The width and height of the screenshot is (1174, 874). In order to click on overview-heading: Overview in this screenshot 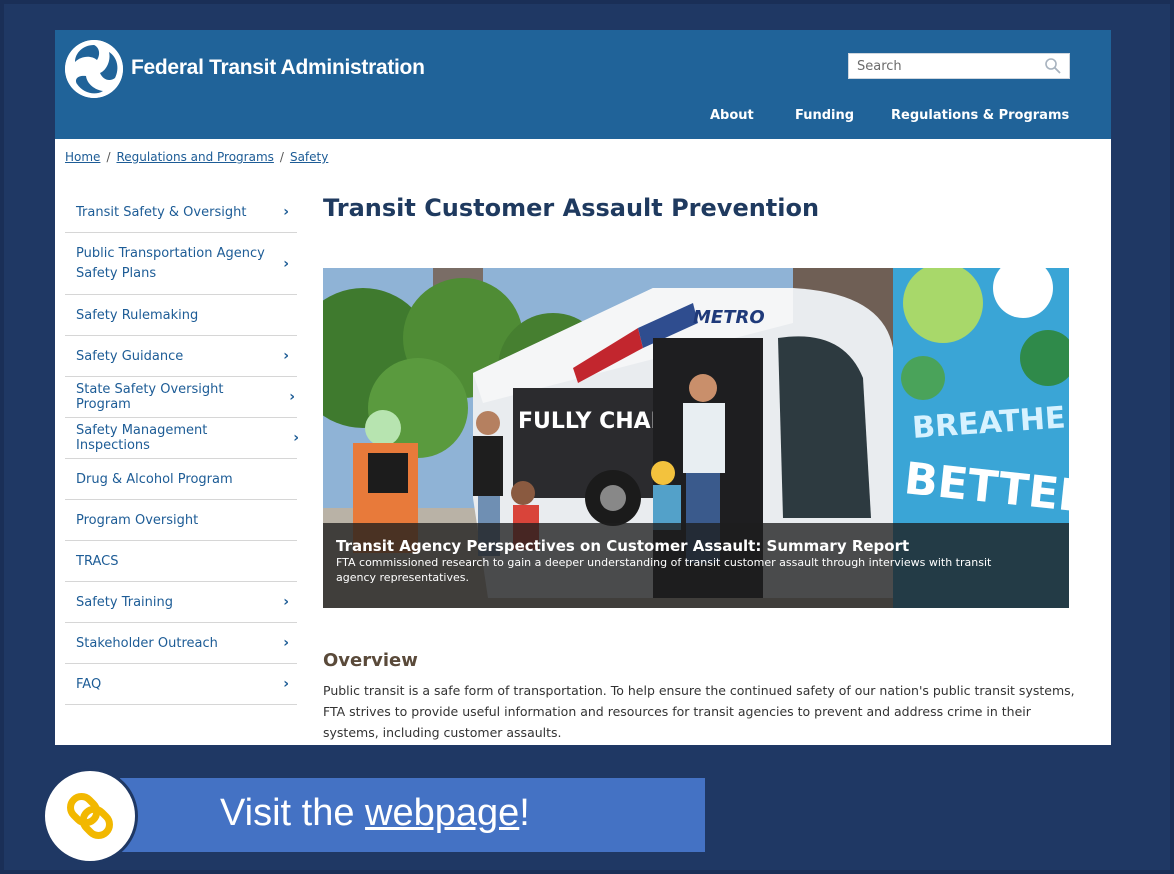, I will do `click(370, 660)`.